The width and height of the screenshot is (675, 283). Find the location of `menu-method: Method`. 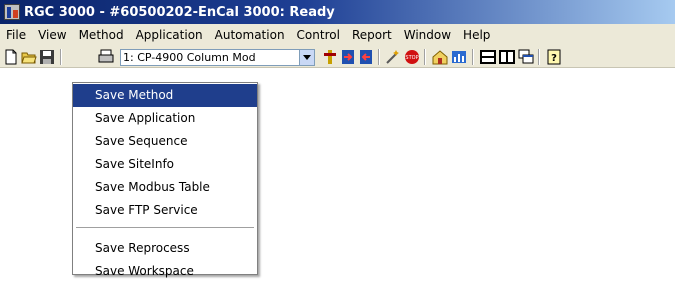

menu-method: Method is located at coordinates (101, 35).